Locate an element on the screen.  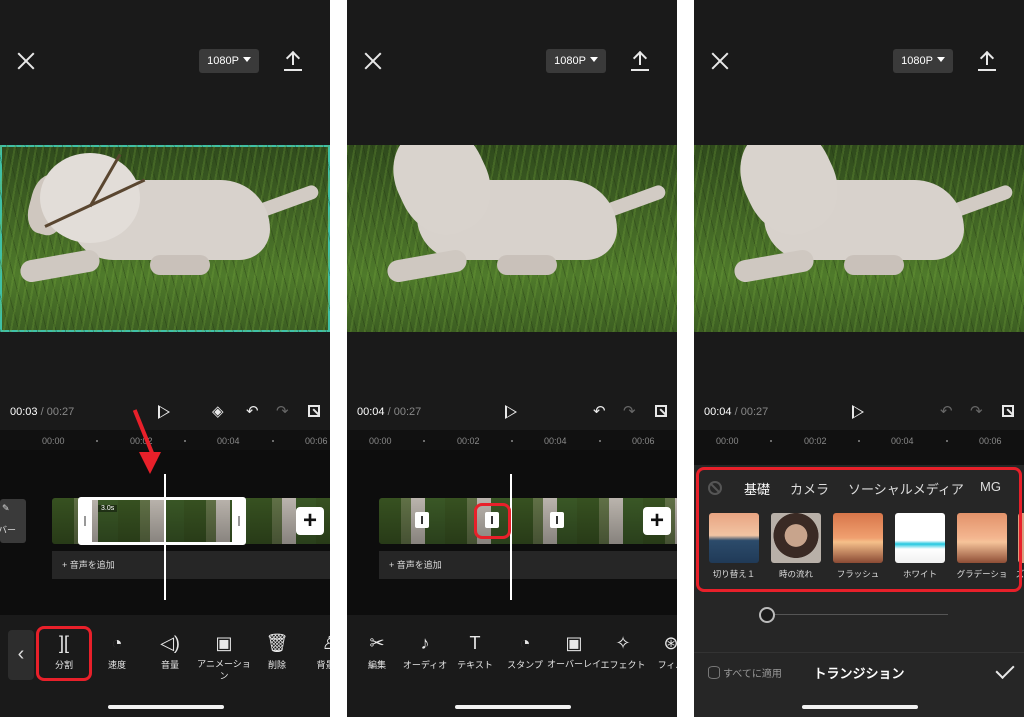
timecode: 00:03 / 00:27 is located at coordinates (42, 412).